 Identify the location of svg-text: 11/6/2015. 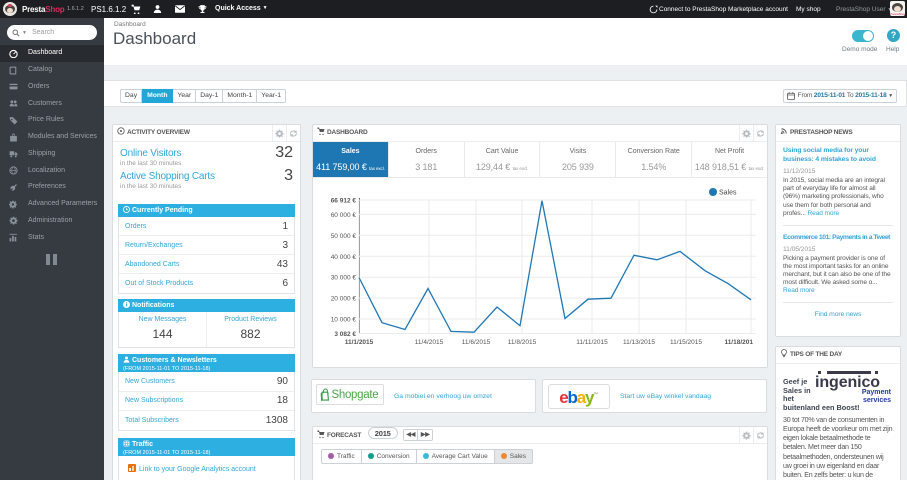
(476, 342).